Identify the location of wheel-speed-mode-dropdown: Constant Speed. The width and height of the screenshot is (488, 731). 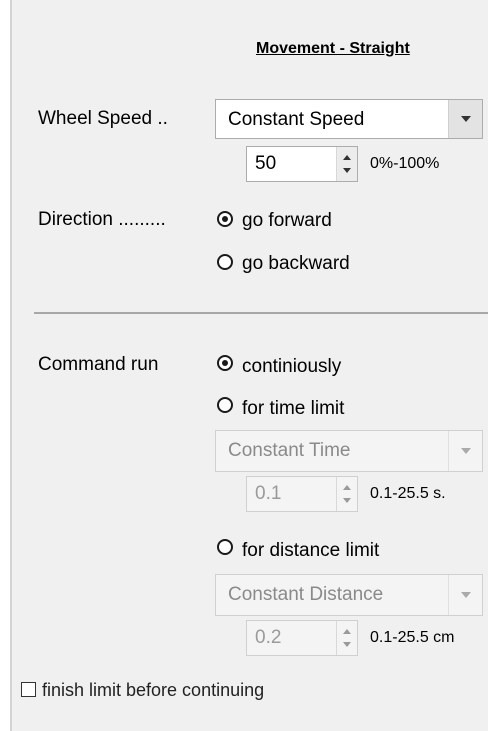
(349, 119).